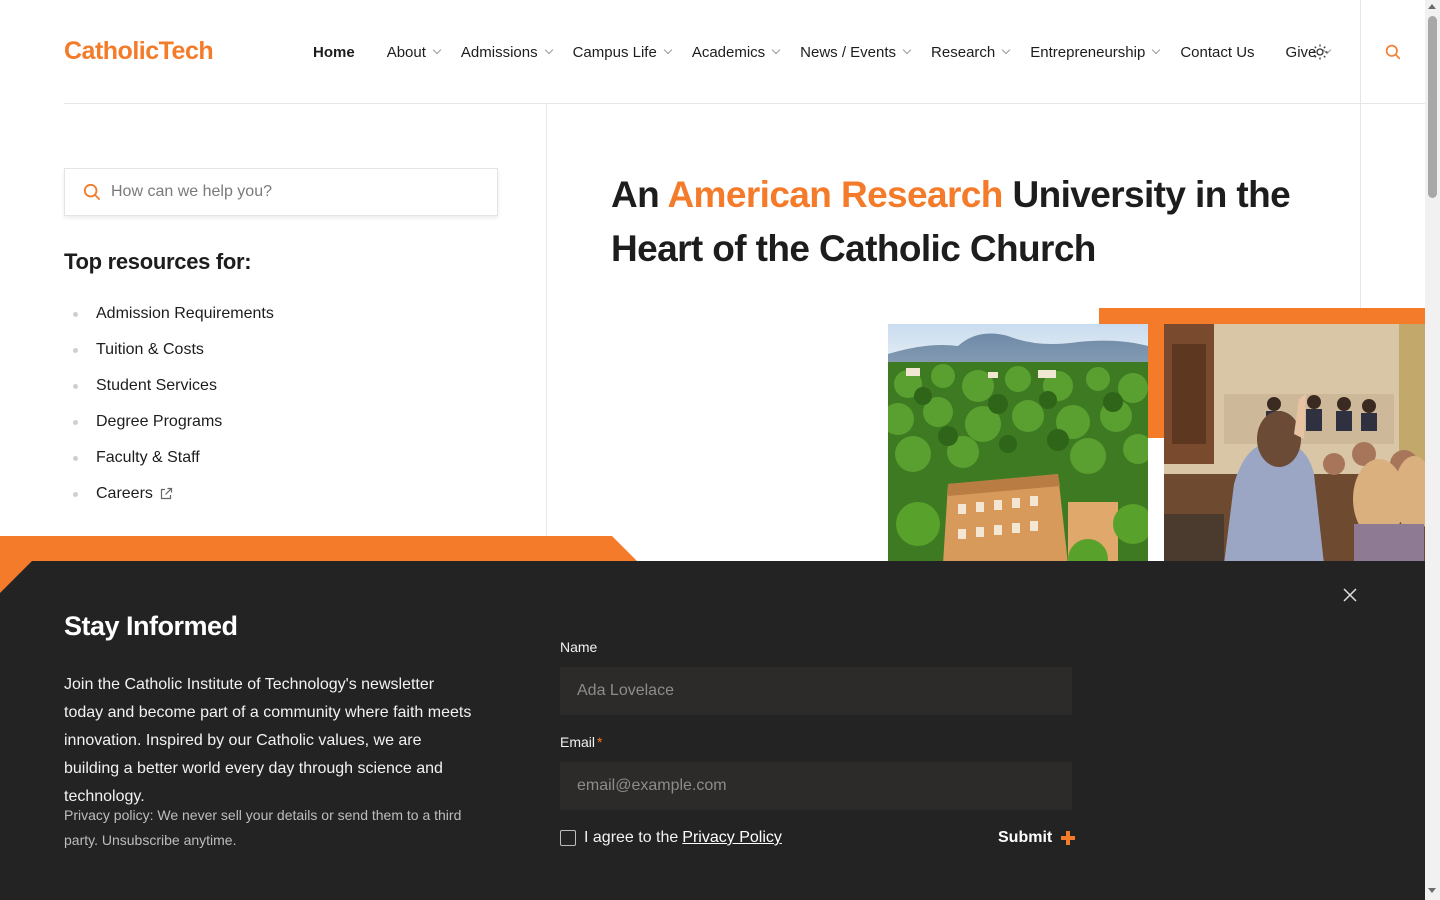 The width and height of the screenshot is (1440, 900). I want to click on privacy-policy-link: Privacy Policy, so click(732, 838).